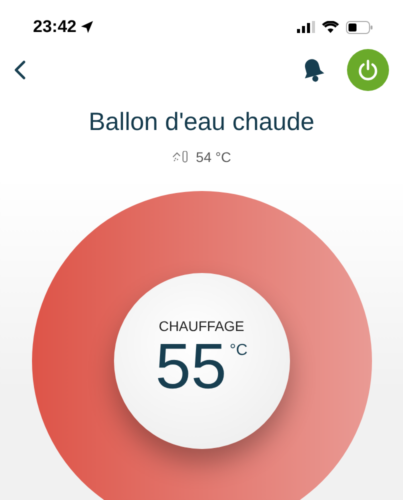 This screenshot has width=403, height=500. What do you see at coordinates (330, 27) in the screenshot?
I see `wifi-icon` at bounding box center [330, 27].